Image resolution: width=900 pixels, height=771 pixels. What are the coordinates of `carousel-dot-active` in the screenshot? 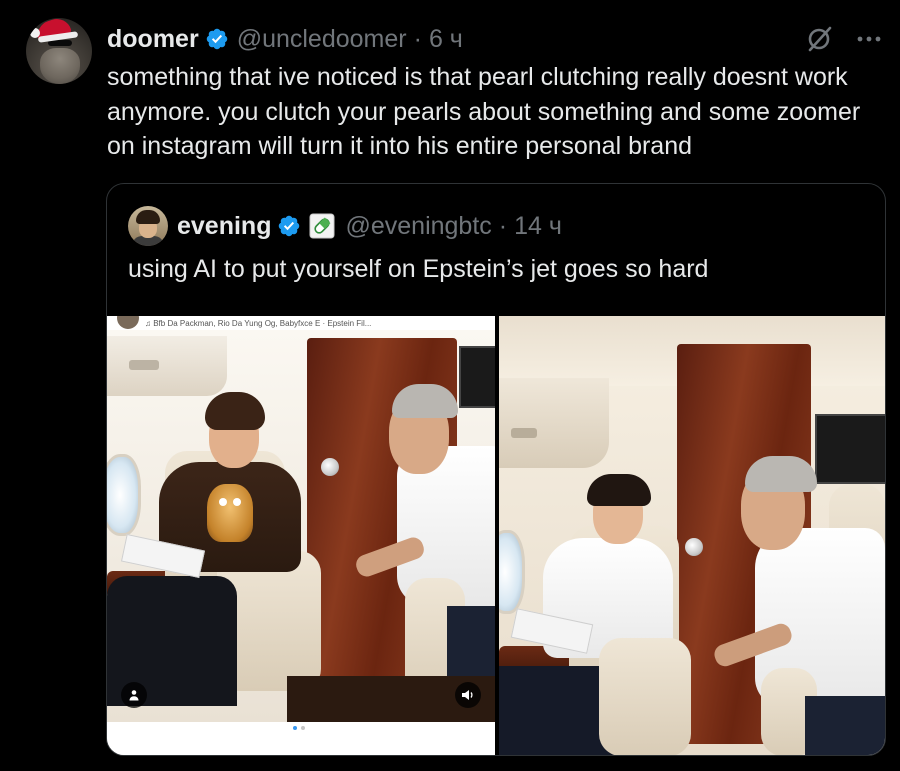 It's located at (295, 728).